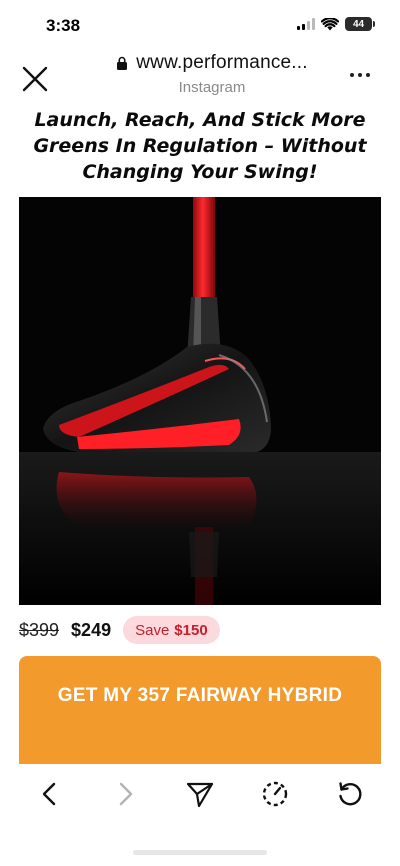 This screenshot has height=866, width=400. Describe the element at coordinates (352, 75) in the screenshot. I see `more-icon` at that location.